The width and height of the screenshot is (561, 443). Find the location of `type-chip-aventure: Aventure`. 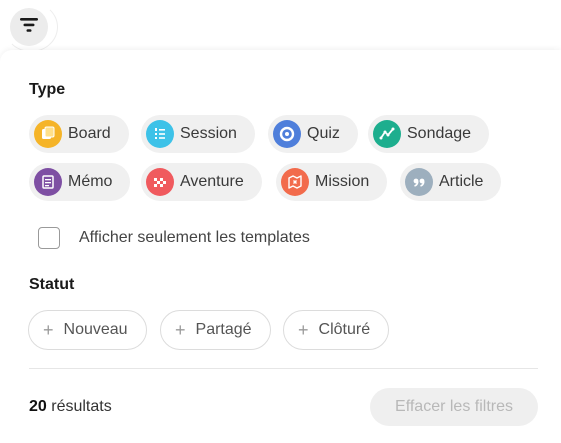

type-chip-aventure: Aventure is located at coordinates (201, 182).